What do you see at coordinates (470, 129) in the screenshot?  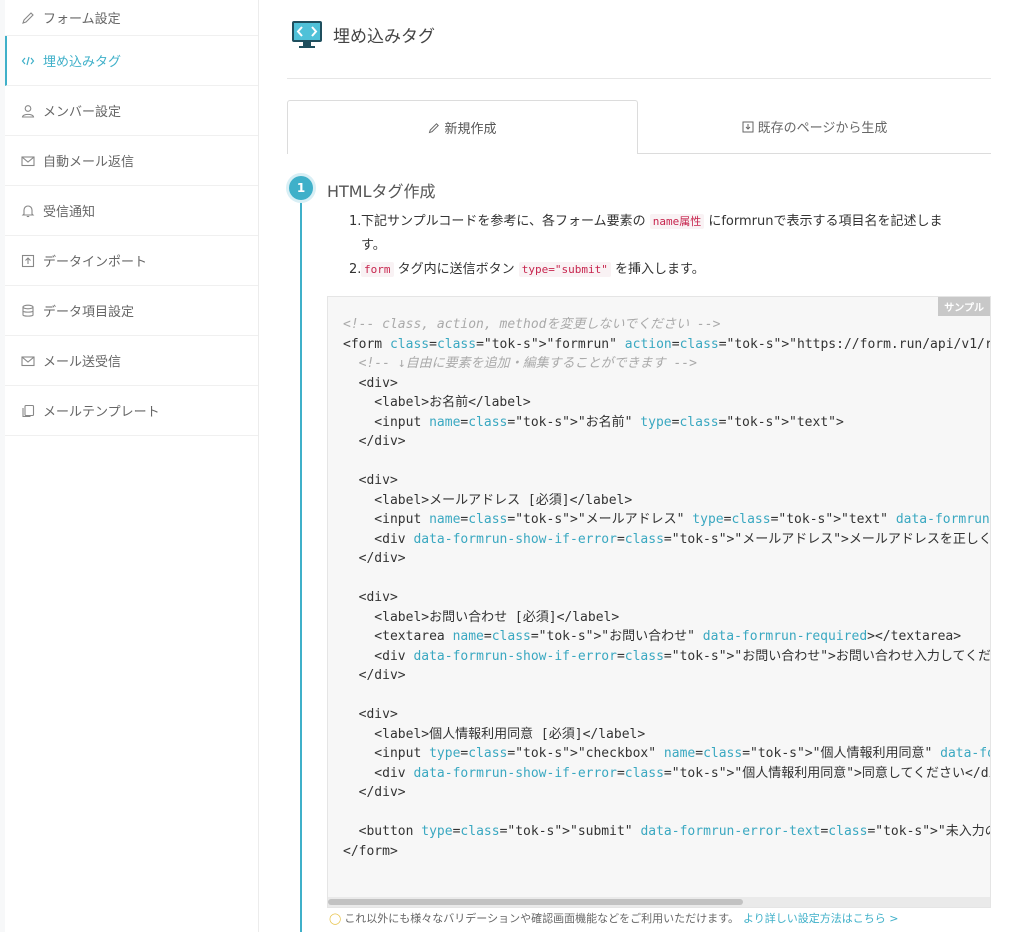 I see `tab-label: 新規作成` at bounding box center [470, 129].